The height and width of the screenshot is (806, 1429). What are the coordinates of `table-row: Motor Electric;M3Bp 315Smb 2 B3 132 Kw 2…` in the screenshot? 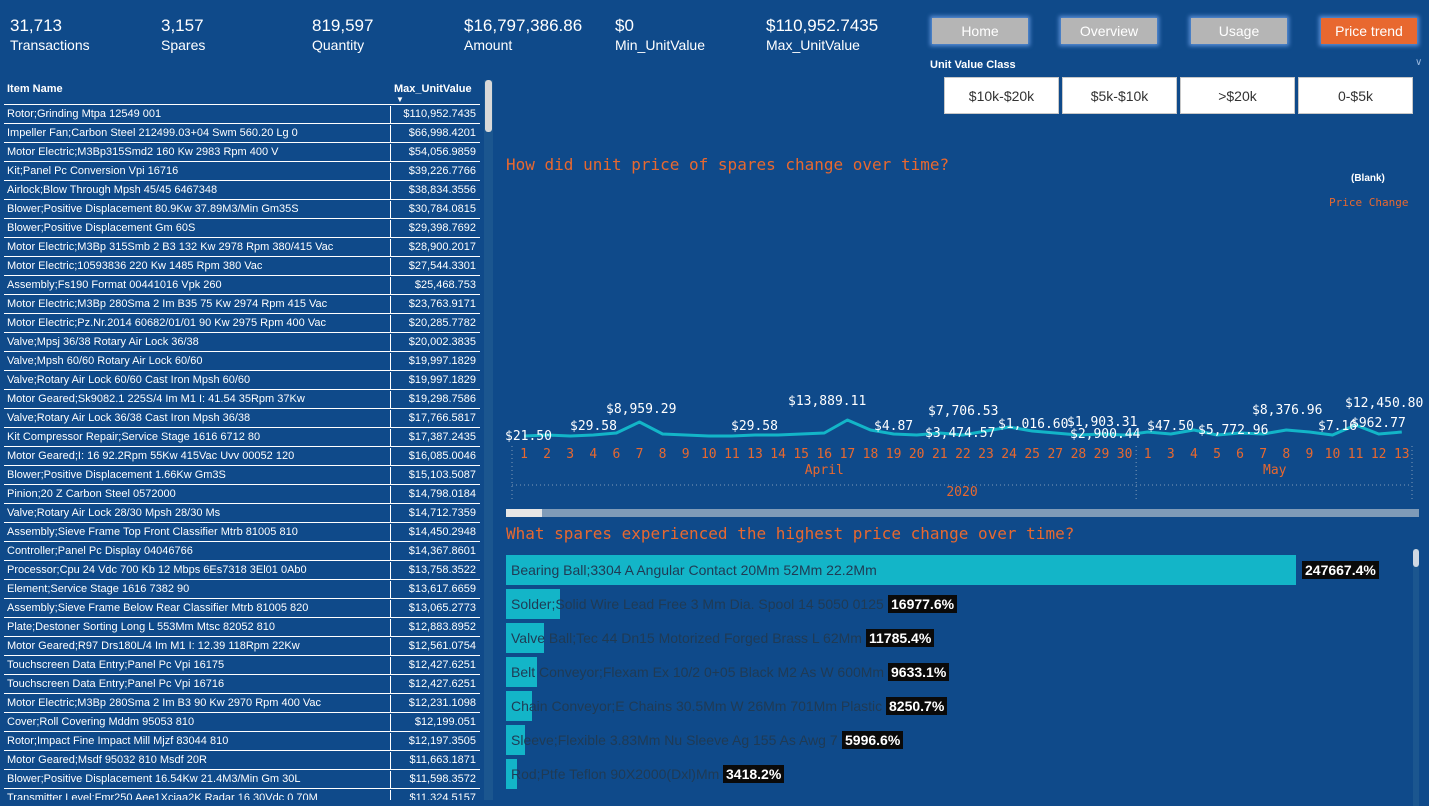 It's located at (242, 248).